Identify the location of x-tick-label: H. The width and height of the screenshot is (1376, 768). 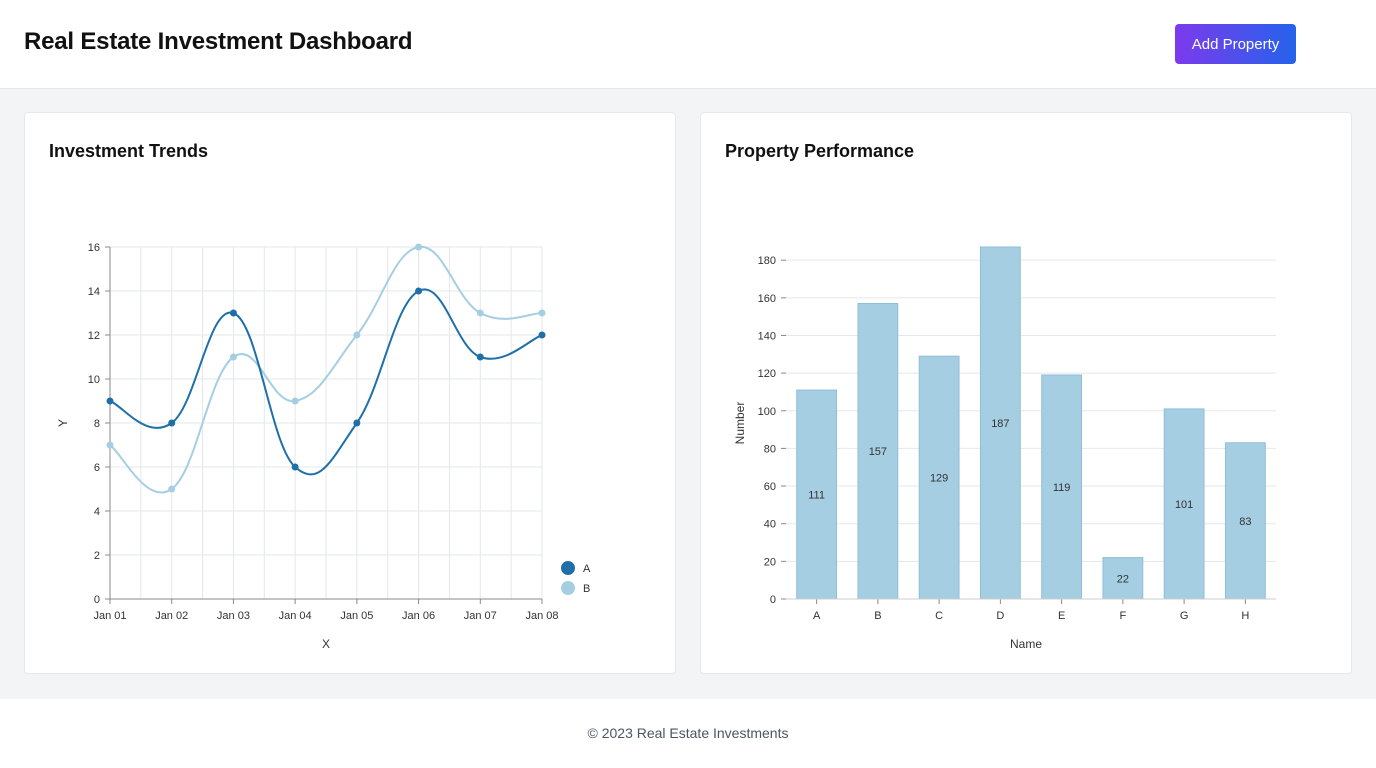
(1245, 616).